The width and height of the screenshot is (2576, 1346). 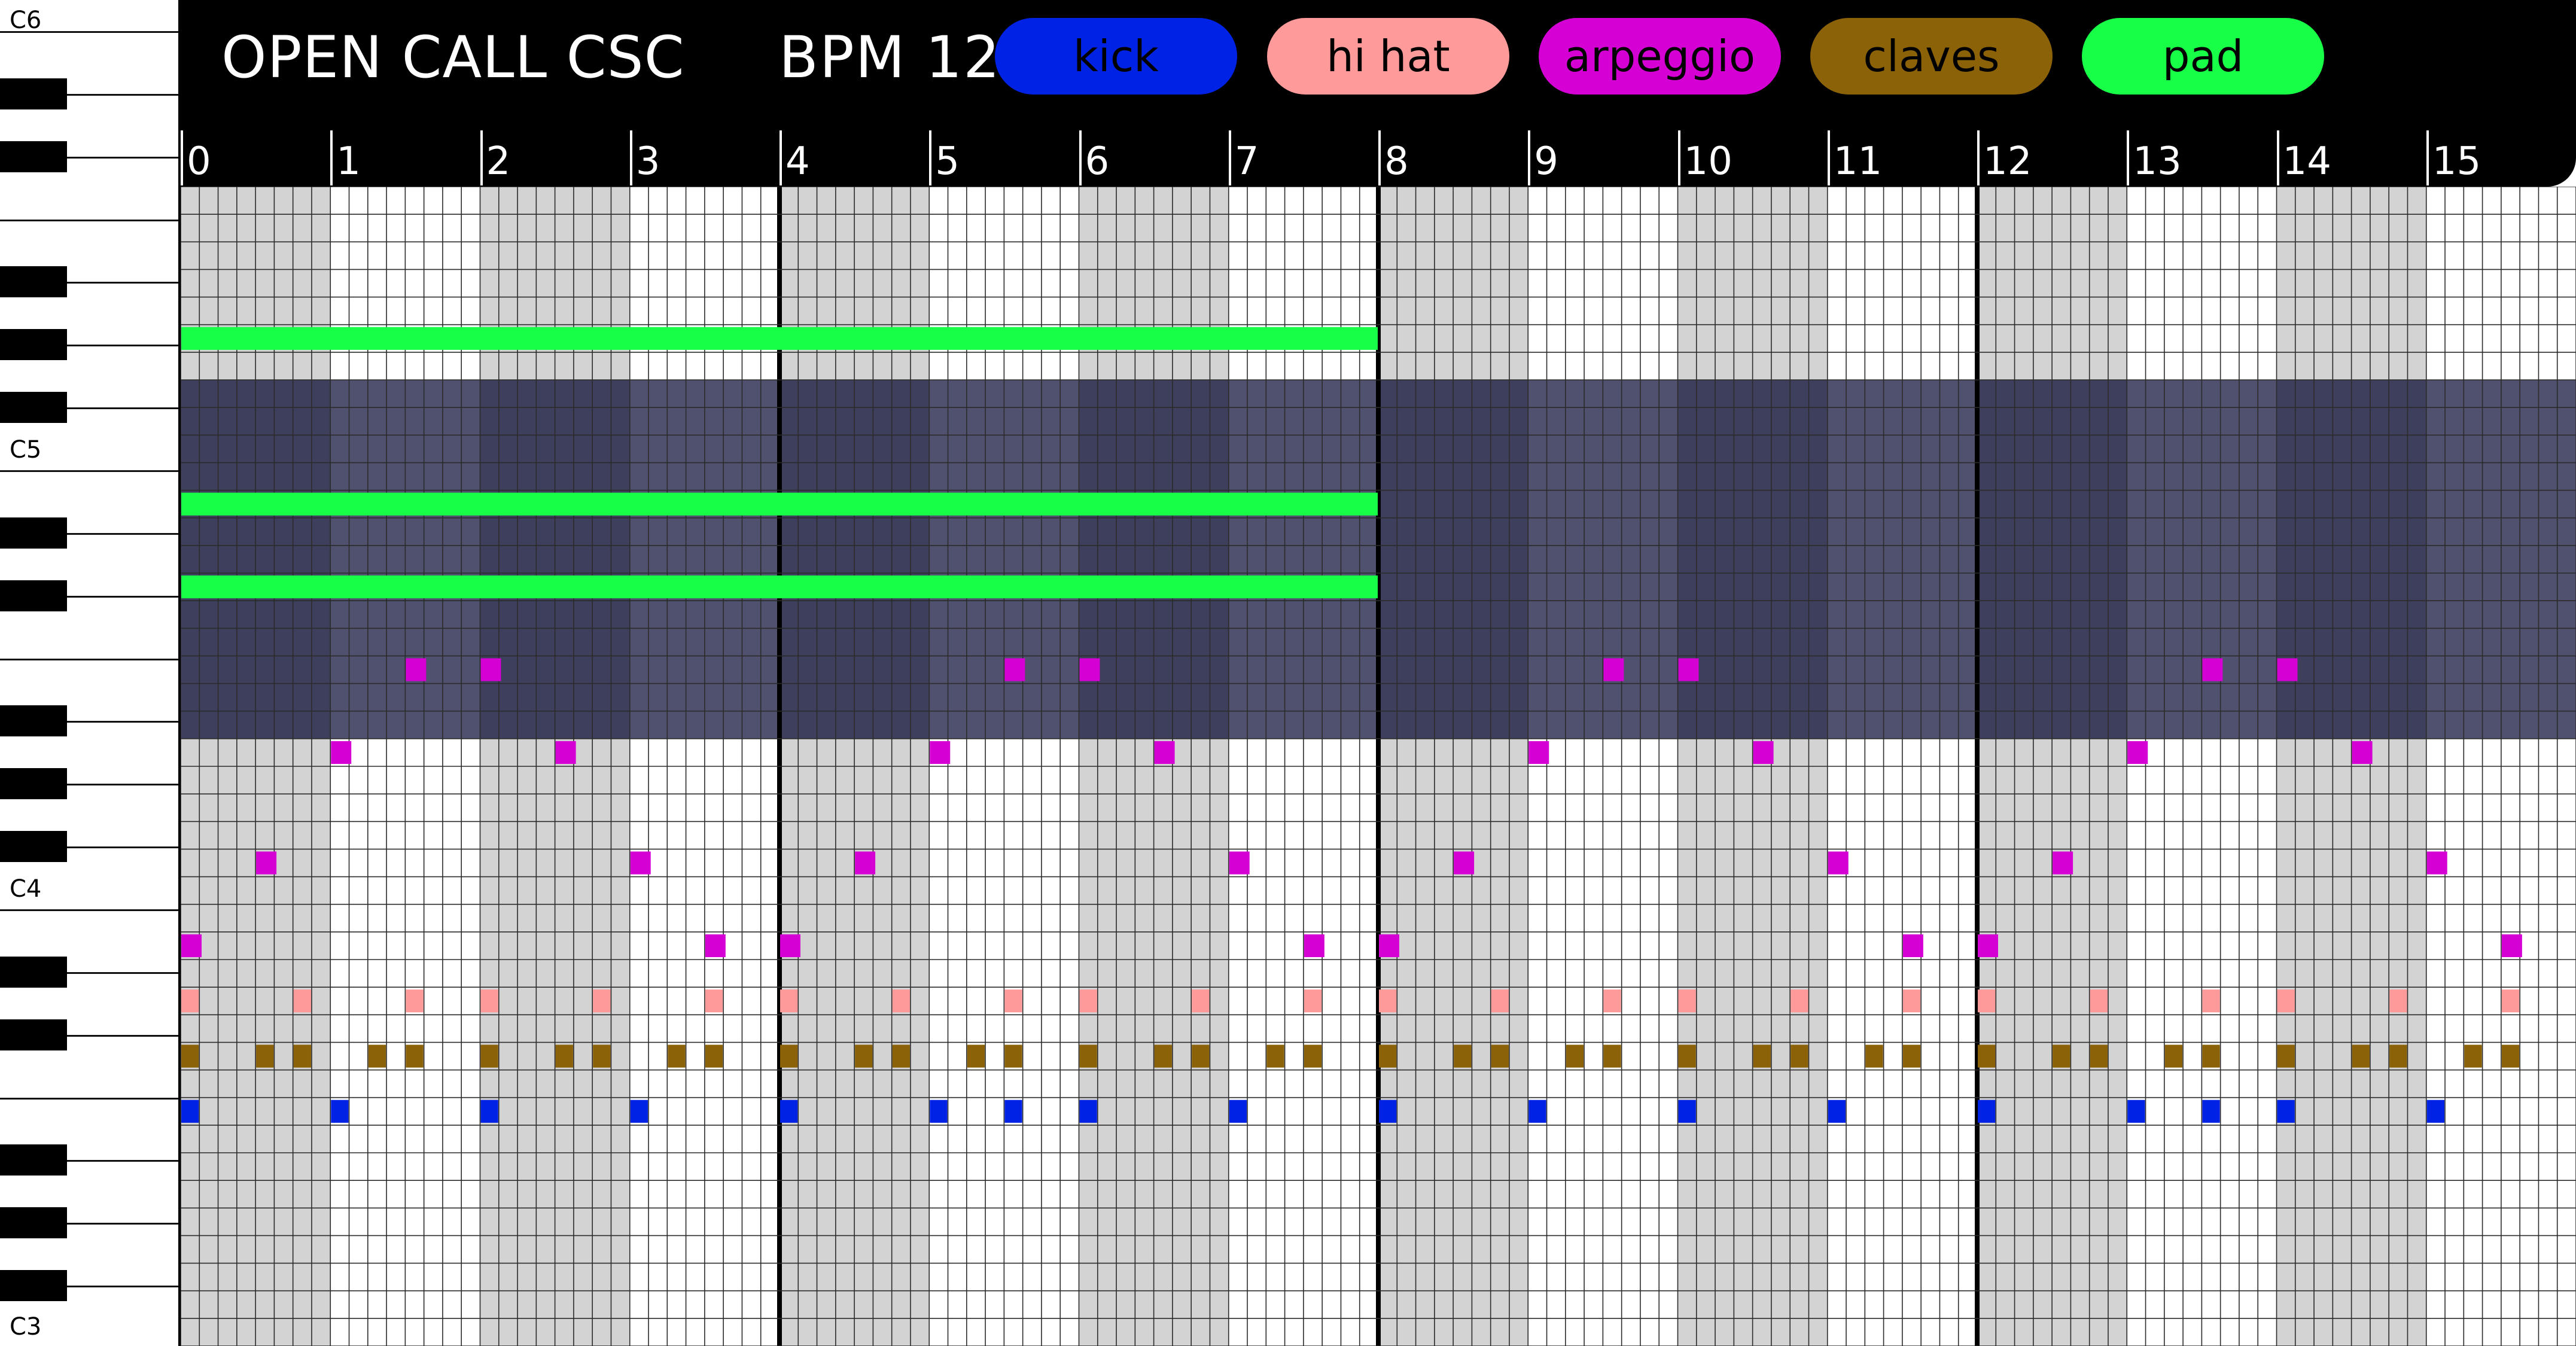 What do you see at coordinates (797, 162) in the screenshot?
I see `bar-number-4: 4` at bounding box center [797, 162].